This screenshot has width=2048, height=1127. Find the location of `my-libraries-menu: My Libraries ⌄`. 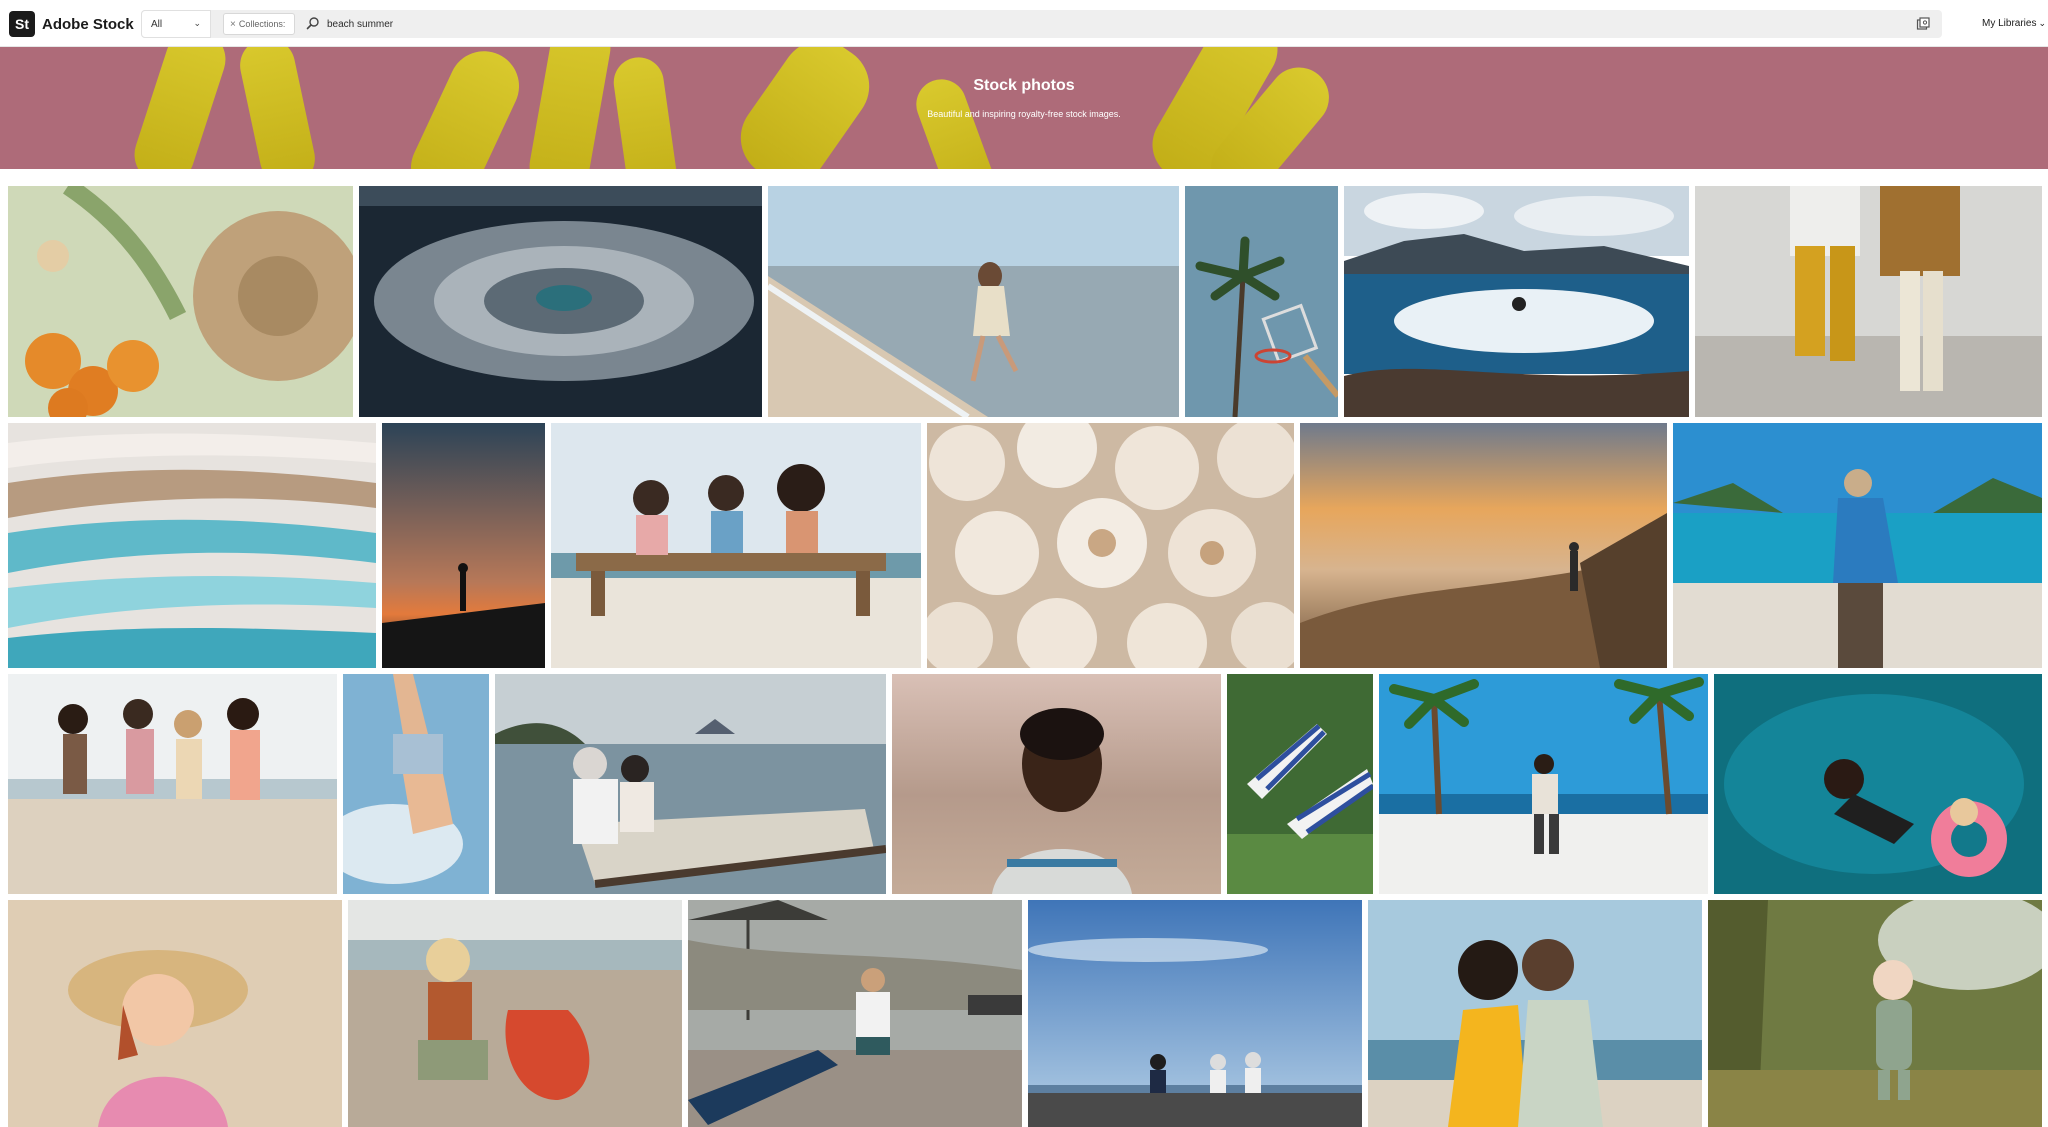

my-libraries-menu: My Libraries ⌄ is located at coordinates (2014, 23).